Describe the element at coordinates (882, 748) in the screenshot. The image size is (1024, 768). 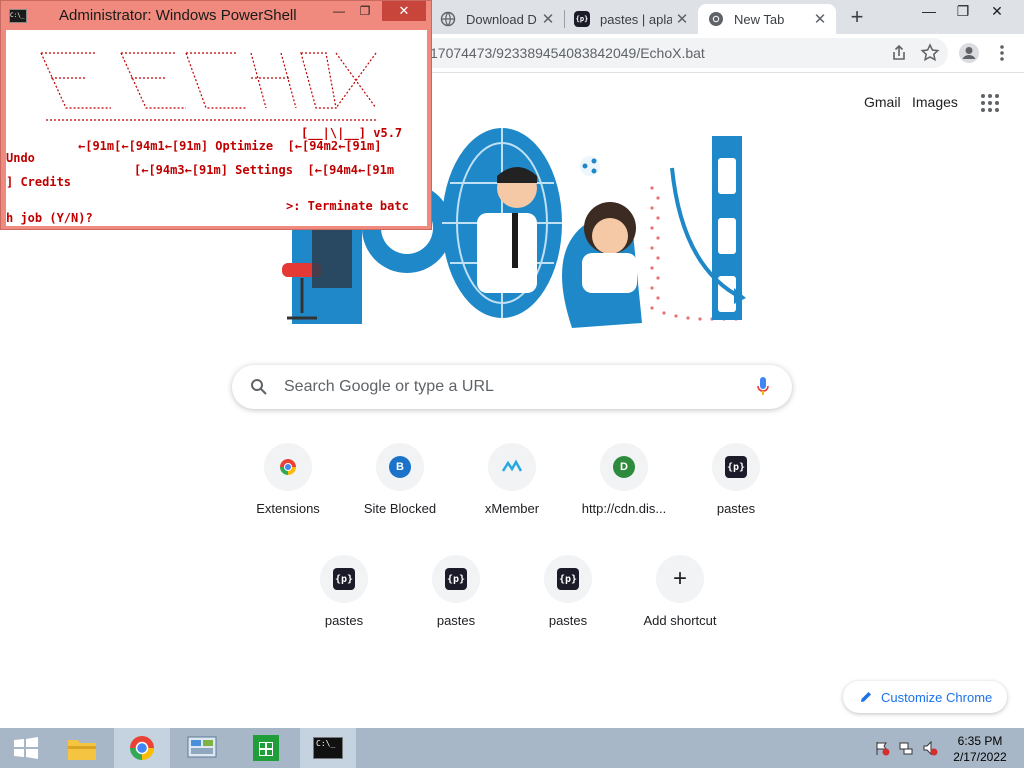
I see `action-center-flag-icon` at that location.